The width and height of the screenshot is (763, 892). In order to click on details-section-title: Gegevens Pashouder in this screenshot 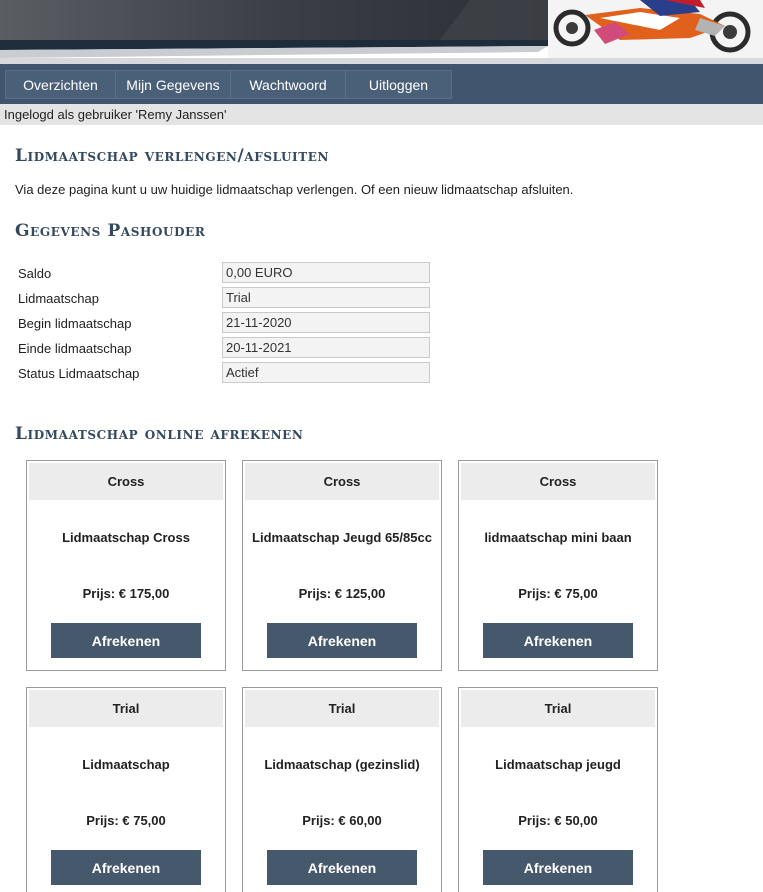, I will do `click(110, 231)`.